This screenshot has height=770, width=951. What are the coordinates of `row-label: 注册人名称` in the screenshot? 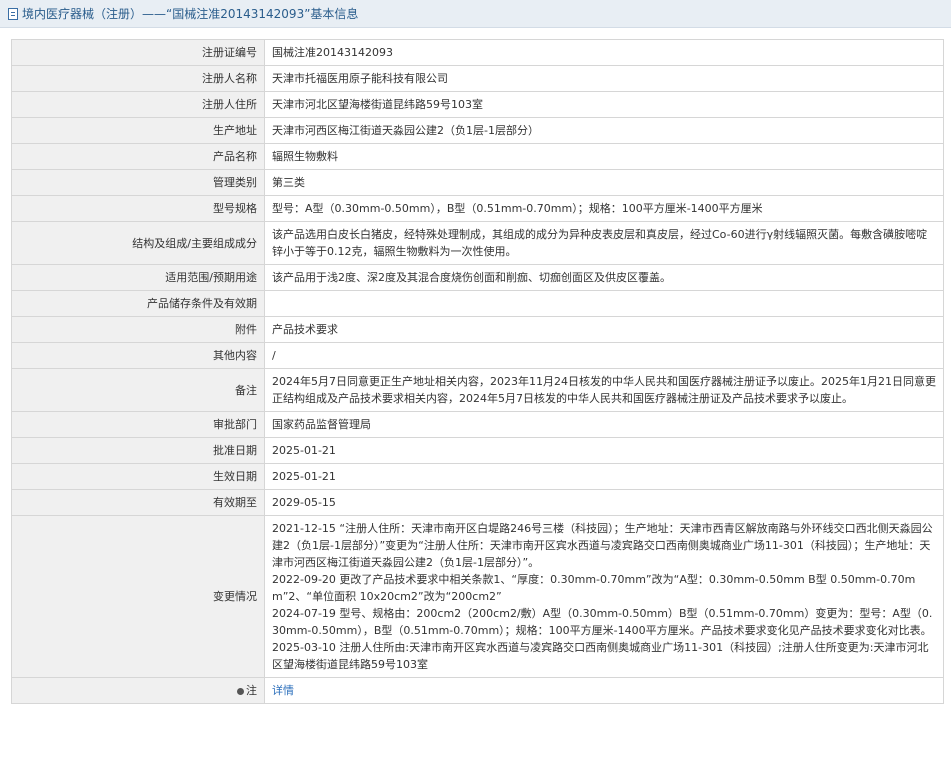 It's located at (138, 78).